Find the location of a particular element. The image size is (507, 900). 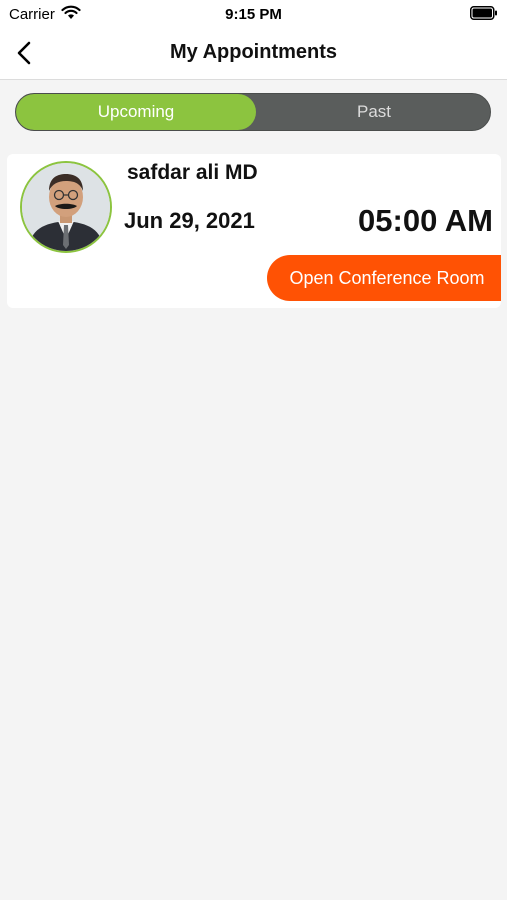

appointments-segmented-control: Upcoming Past is located at coordinates (253, 112).